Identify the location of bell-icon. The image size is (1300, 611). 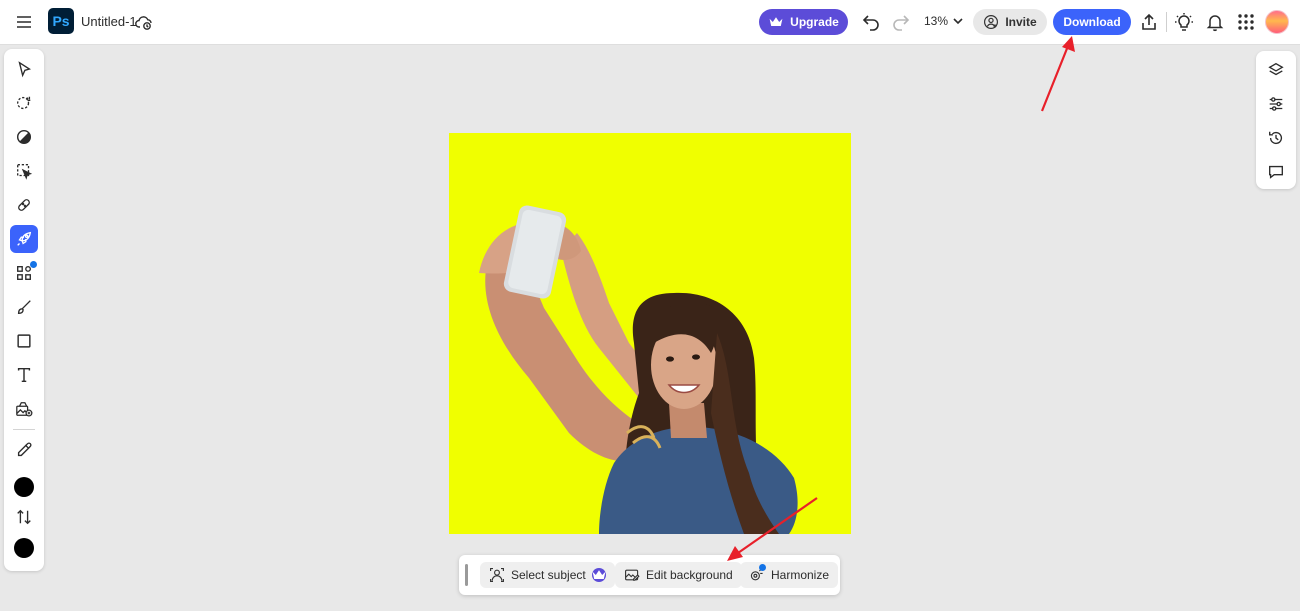
(1215, 22).